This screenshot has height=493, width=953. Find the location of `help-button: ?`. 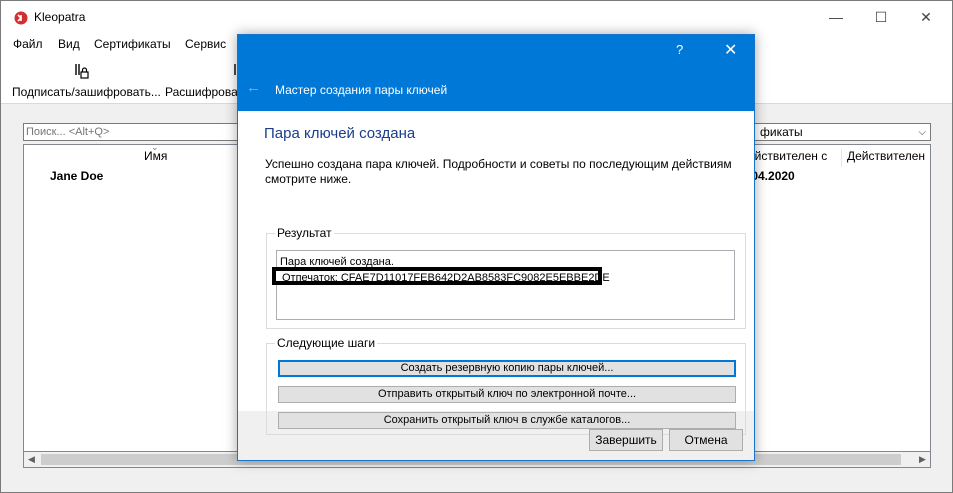

help-button: ? is located at coordinates (679, 49).